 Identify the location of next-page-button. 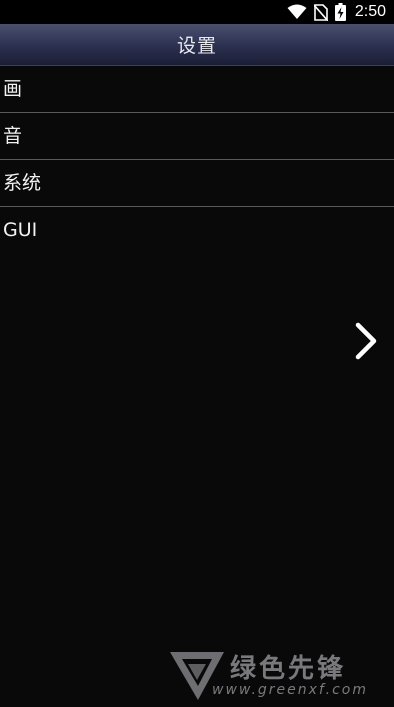
(366, 341).